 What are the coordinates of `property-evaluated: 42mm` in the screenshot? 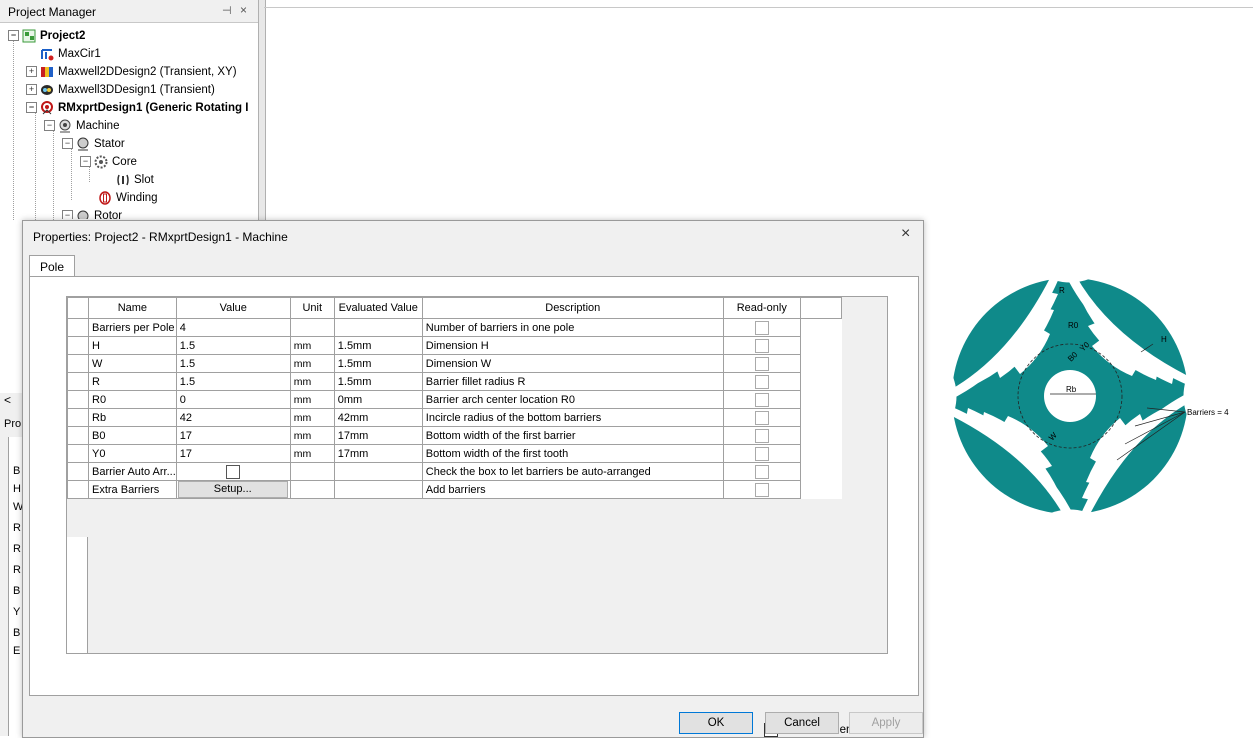 It's located at (378, 417).